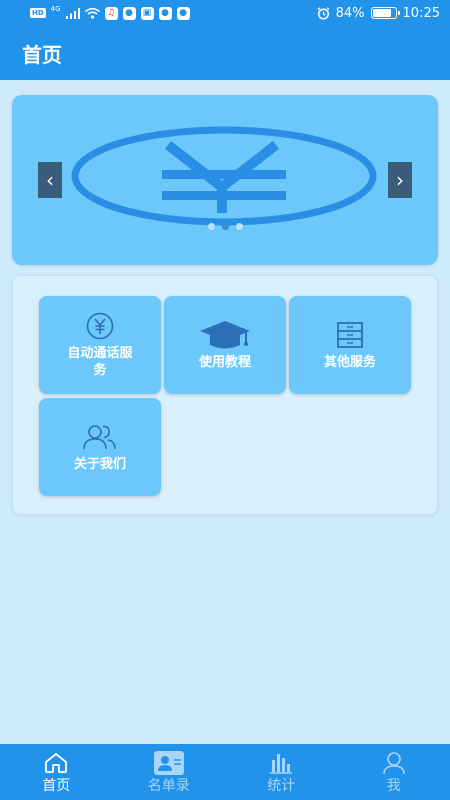  Describe the element at coordinates (100, 362) in the screenshot. I see `menu-tile-label: 自动通话服务` at that location.